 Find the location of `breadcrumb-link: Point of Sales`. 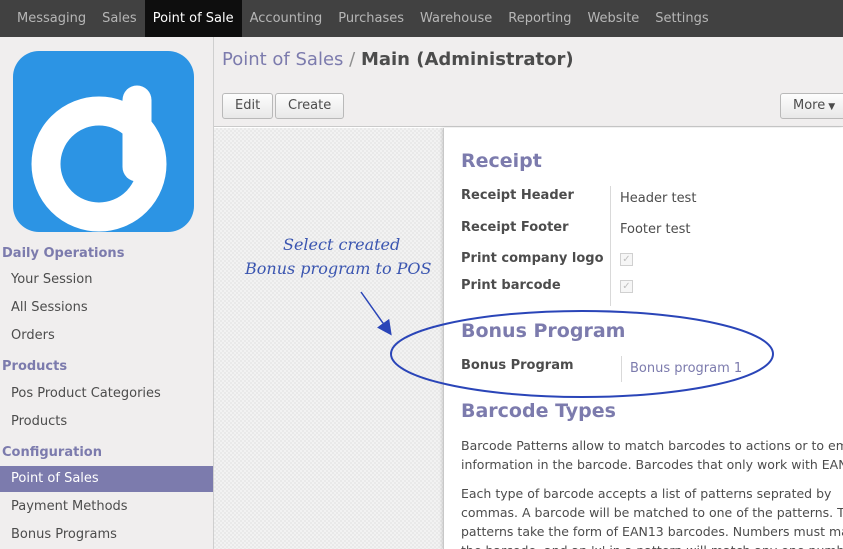

breadcrumb-link: Point of Sales is located at coordinates (282, 59).